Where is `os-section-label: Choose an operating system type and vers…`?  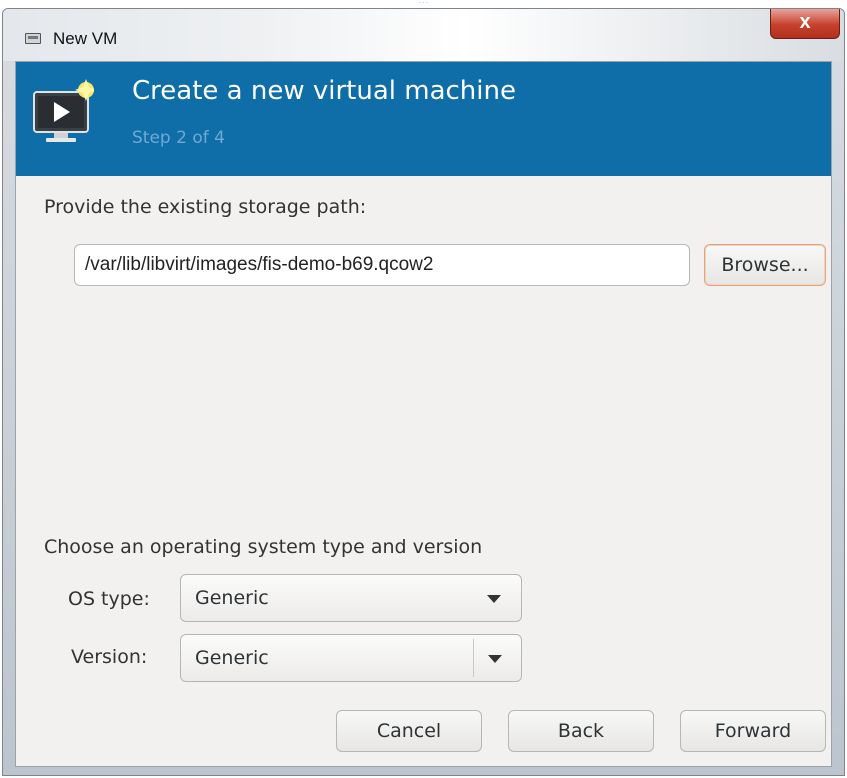 os-section-label: Choose an operating system type and vers… is located at coordinates (263, 547).